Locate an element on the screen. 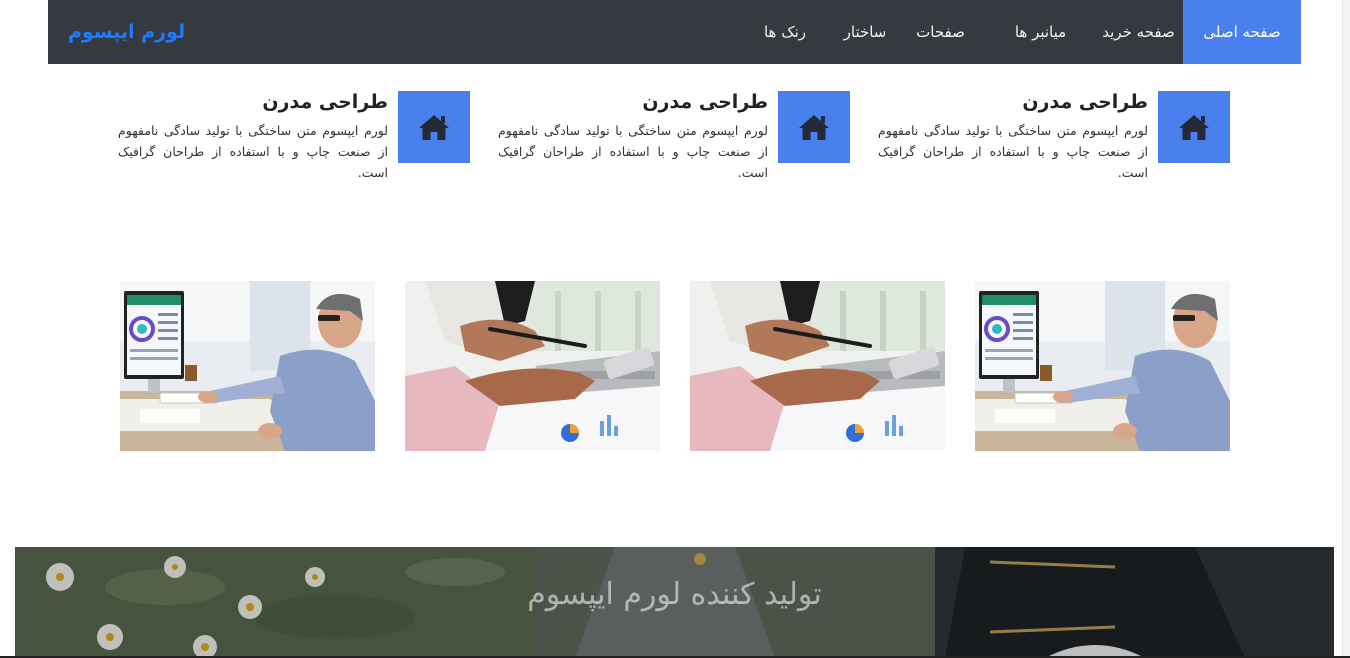  nav-item-home: صفحه اصلی is located at coordinates (1242, 32).